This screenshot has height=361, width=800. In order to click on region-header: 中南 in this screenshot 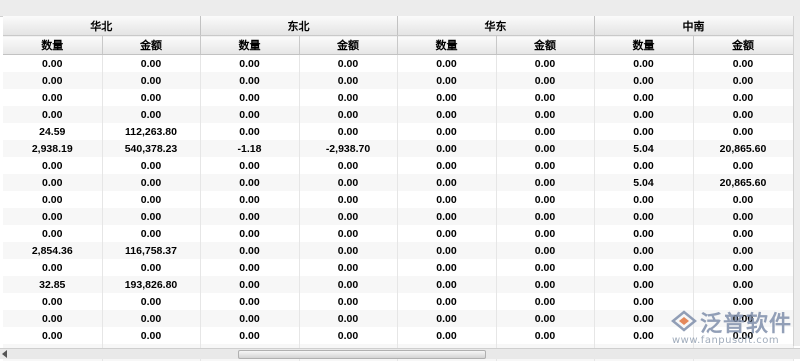, I will do `click(693, 26)`.